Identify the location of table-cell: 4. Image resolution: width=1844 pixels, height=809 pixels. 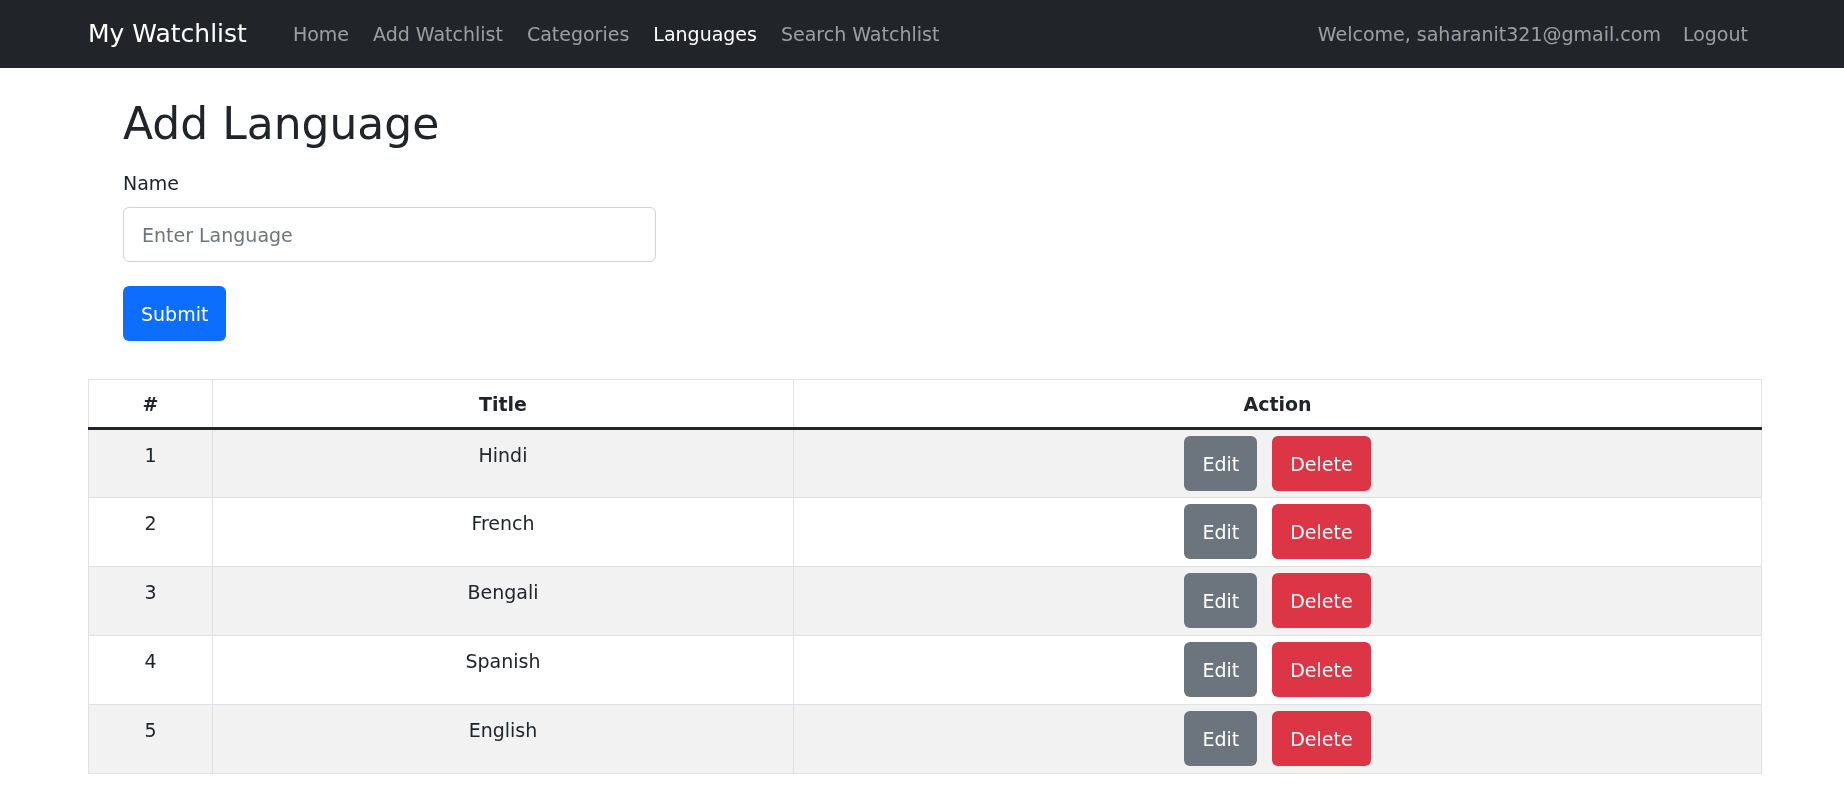
(150, 670).